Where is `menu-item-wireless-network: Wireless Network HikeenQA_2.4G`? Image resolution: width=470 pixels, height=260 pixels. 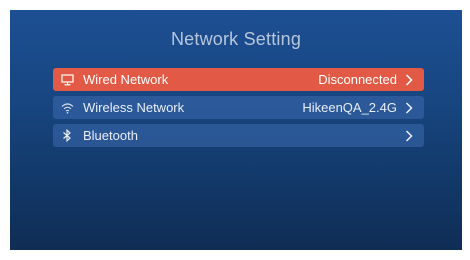 menu-item-wireless-network: Wireless Network HikeenQA_2.4G is located at coordinates (238, 107).